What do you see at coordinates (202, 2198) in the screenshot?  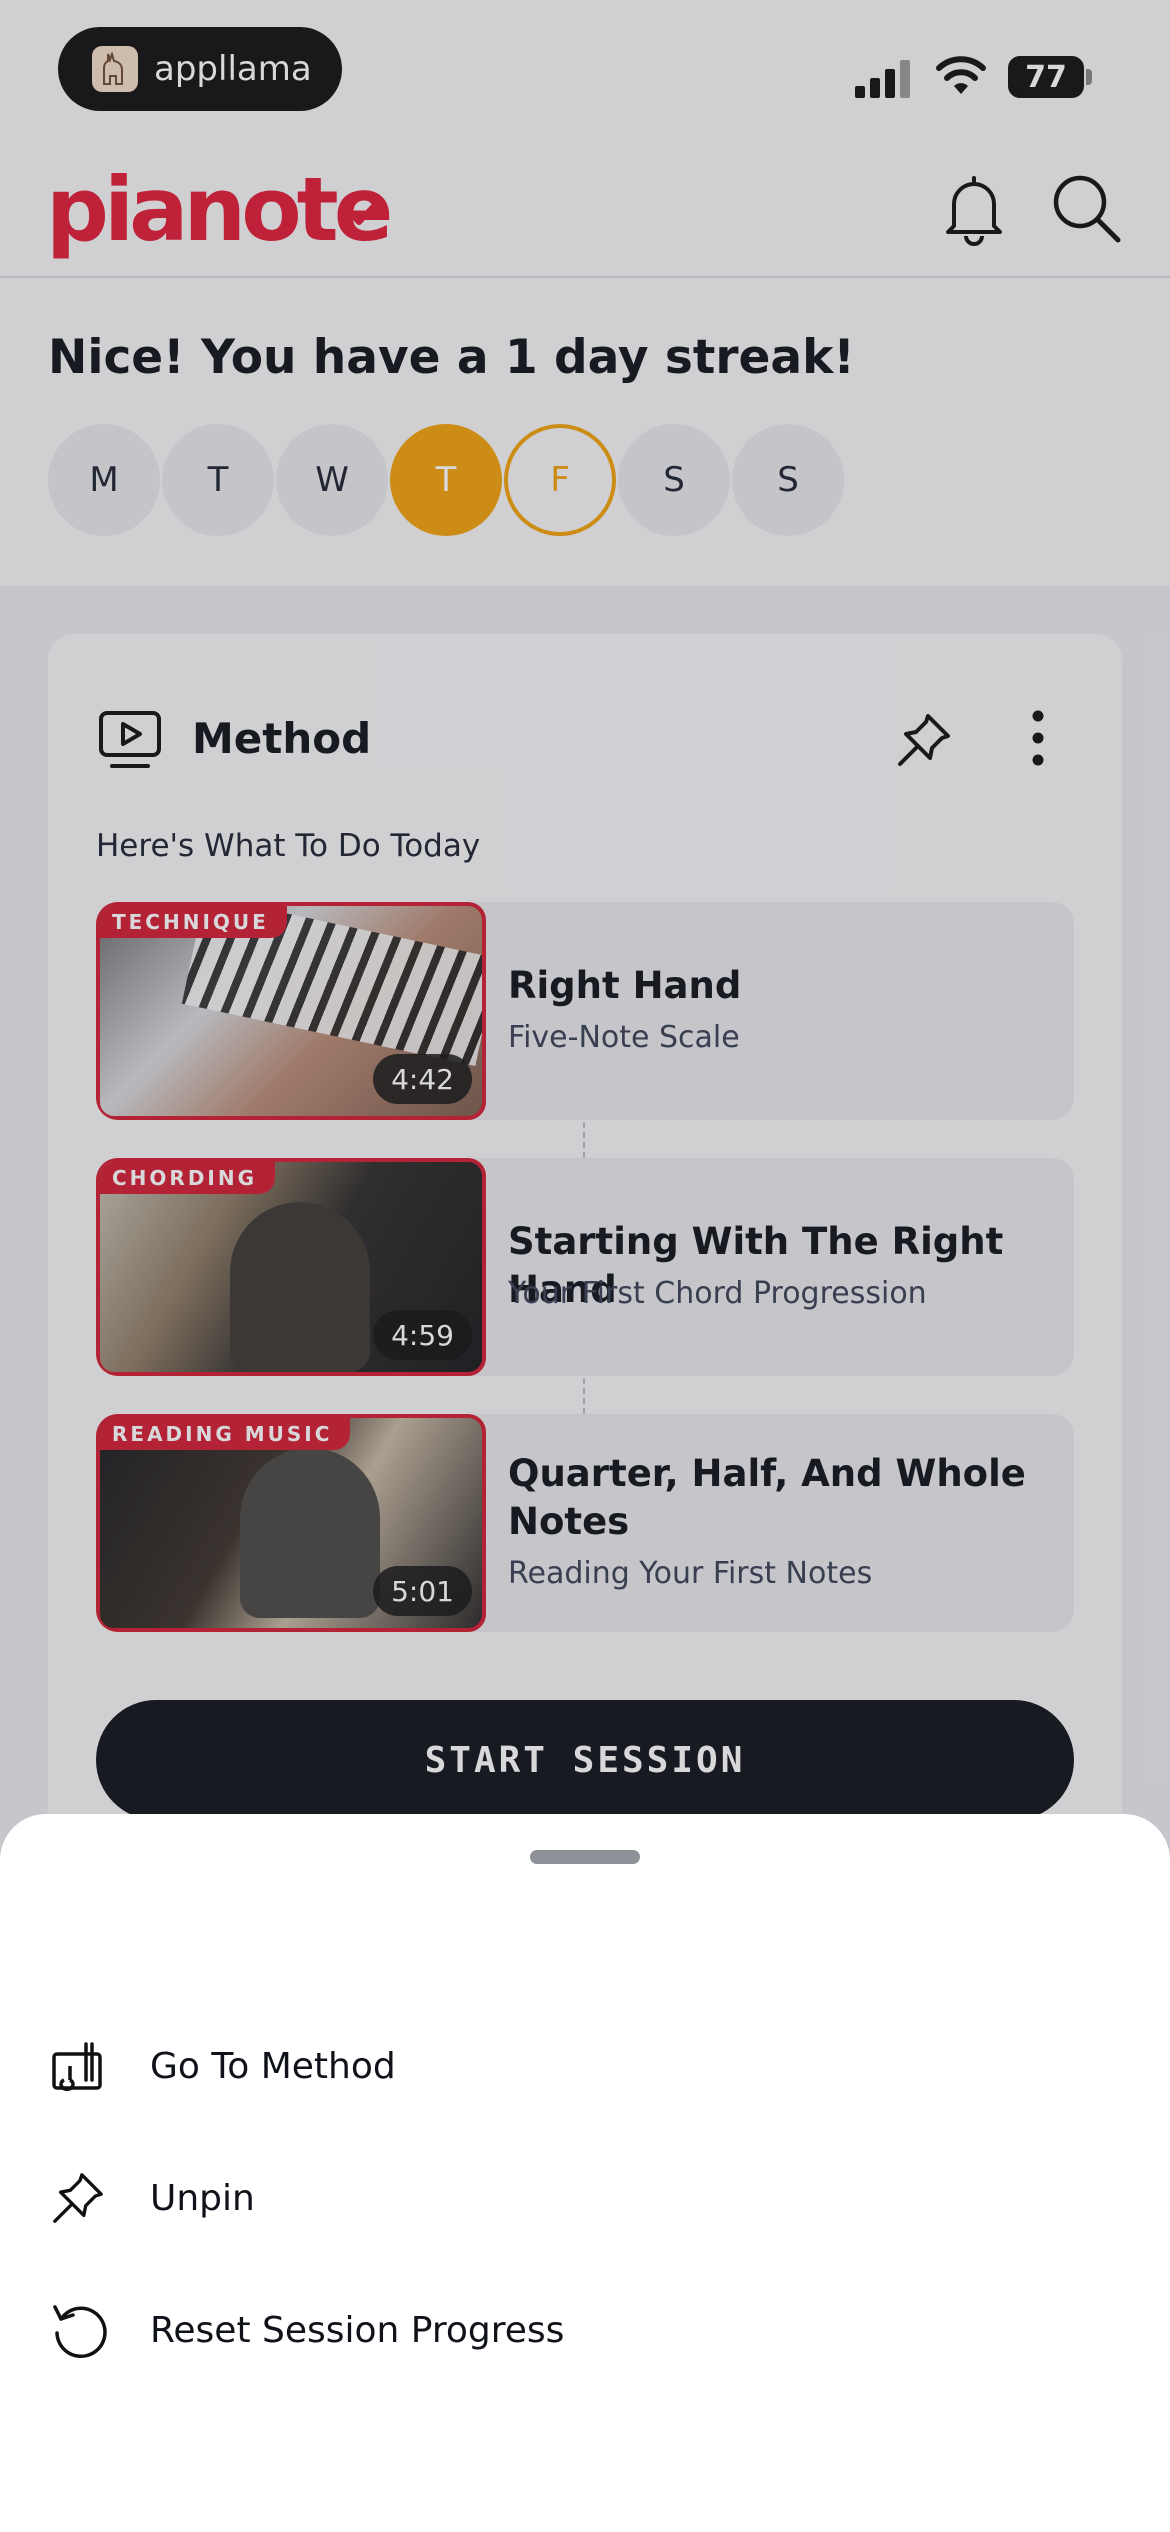 I see `option-label: Unpin` at bounding box center [202, 2198].